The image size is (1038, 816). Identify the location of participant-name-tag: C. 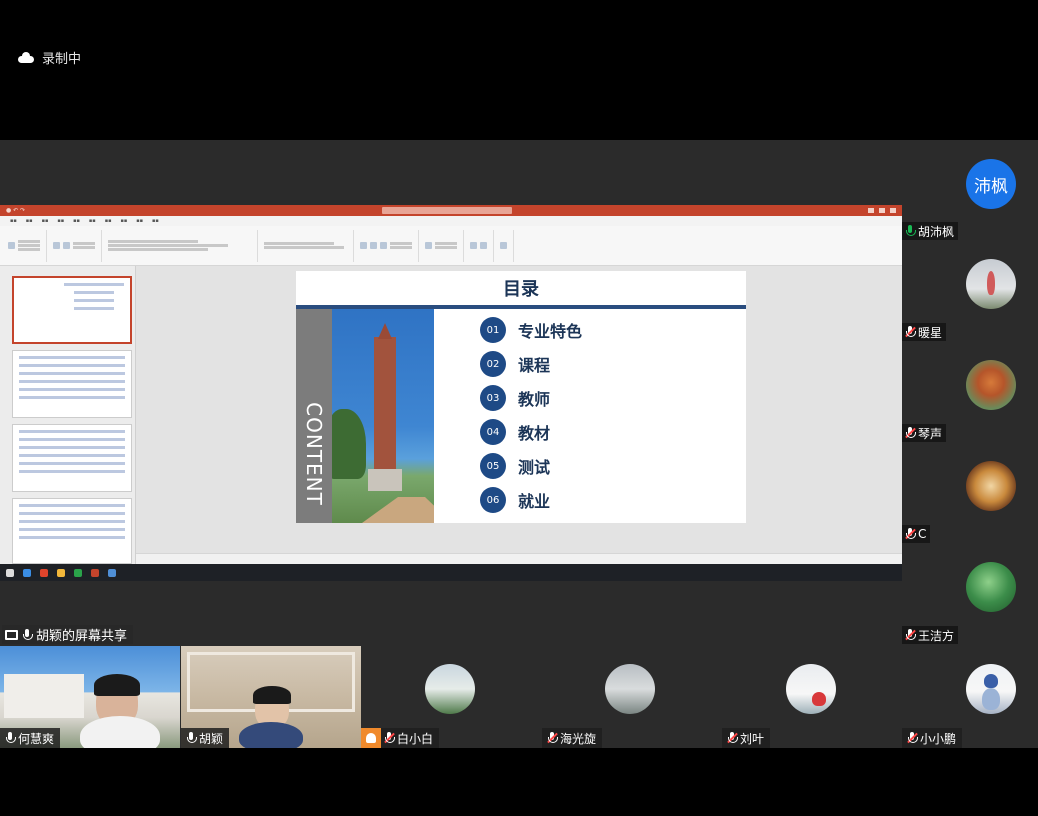
(916, 534).